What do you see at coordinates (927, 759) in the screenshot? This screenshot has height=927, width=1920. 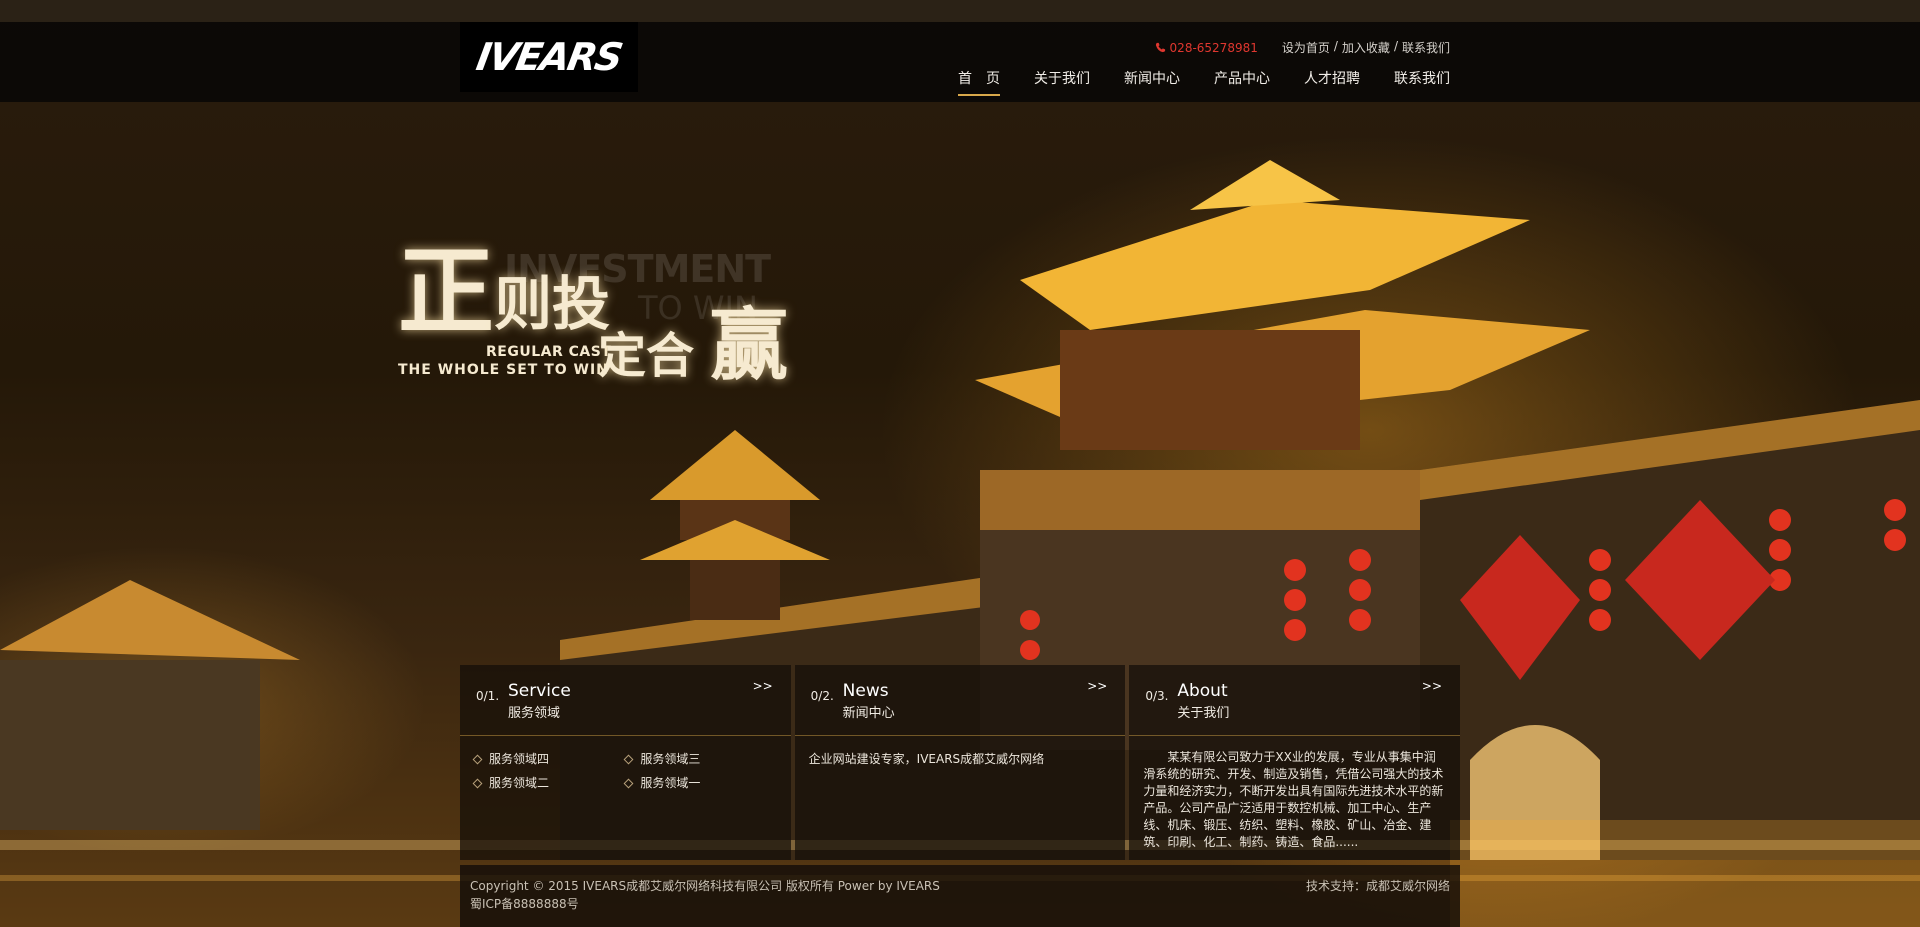 I see `news-item: 企业网站建设专家，IVEARS成都艾威尔网络` at bounding box center [927, 759].